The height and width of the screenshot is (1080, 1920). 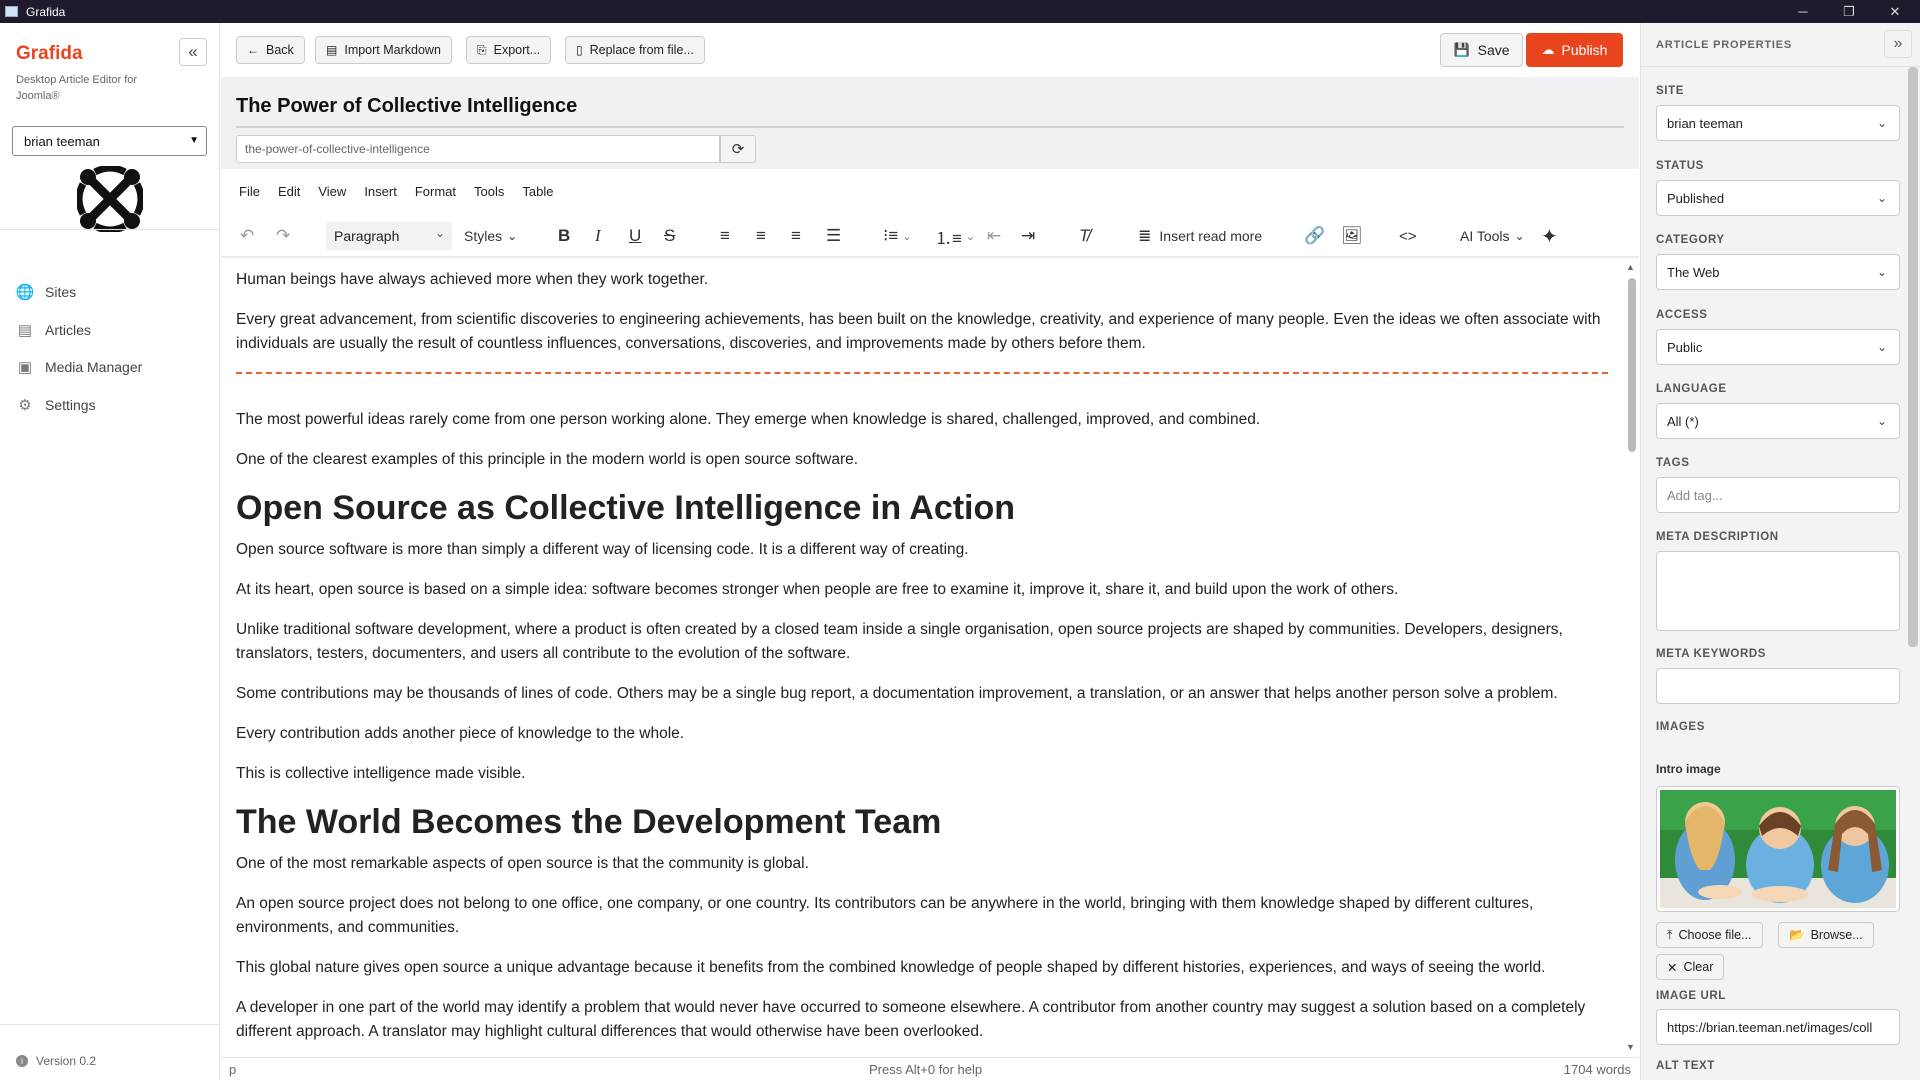 What do you see at coordinates (1352, 236) in the screenshot?
I see `insert-image-button: 🖼` at bounding box center [1352, 236].